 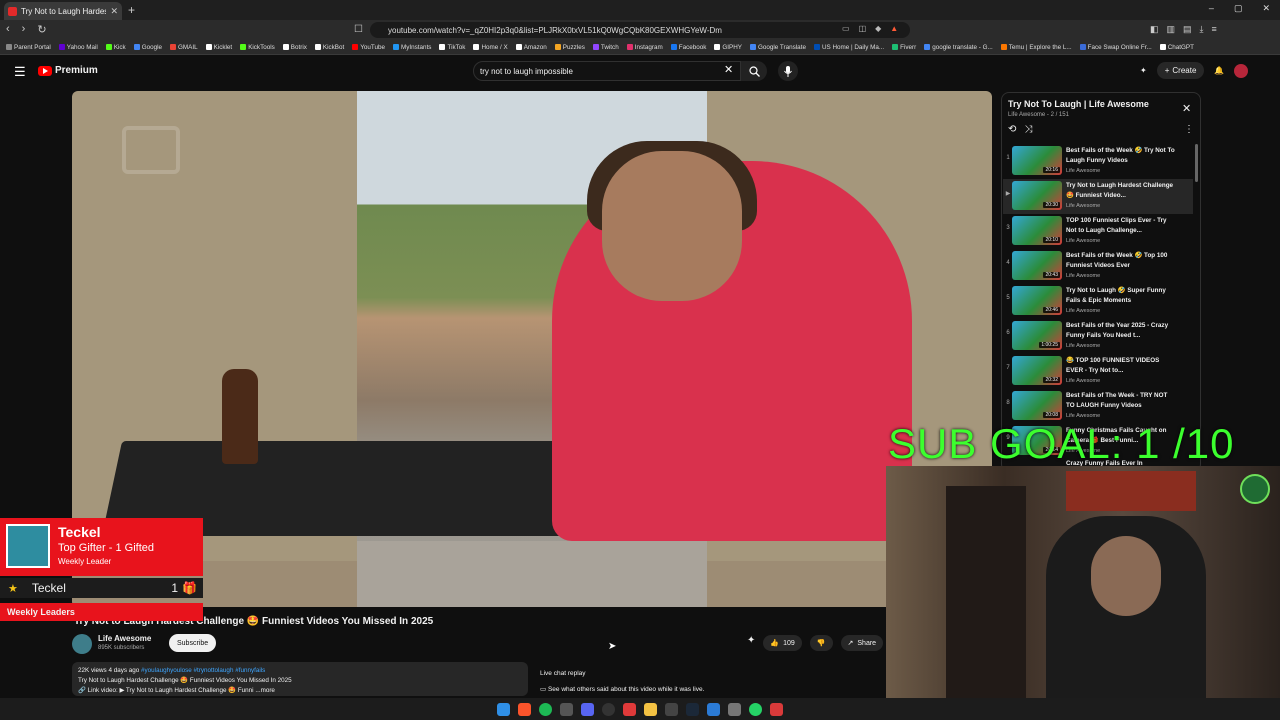 What do you see at coordinates (1154, 29) in the screenshot?
I see `extension-icon: ◧` at bounding box center [1154, 29].